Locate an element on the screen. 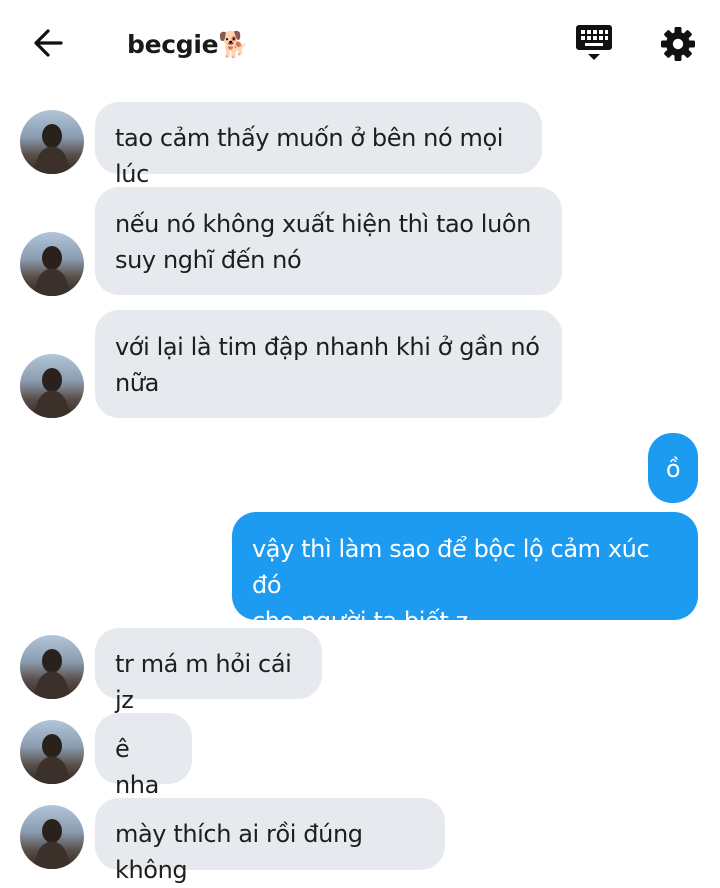 Image resolution: width=720 pixels, height=888 pixels. message-bubble-incoming: tr má m hỏi cái jz is located at coordinates (208, 671).